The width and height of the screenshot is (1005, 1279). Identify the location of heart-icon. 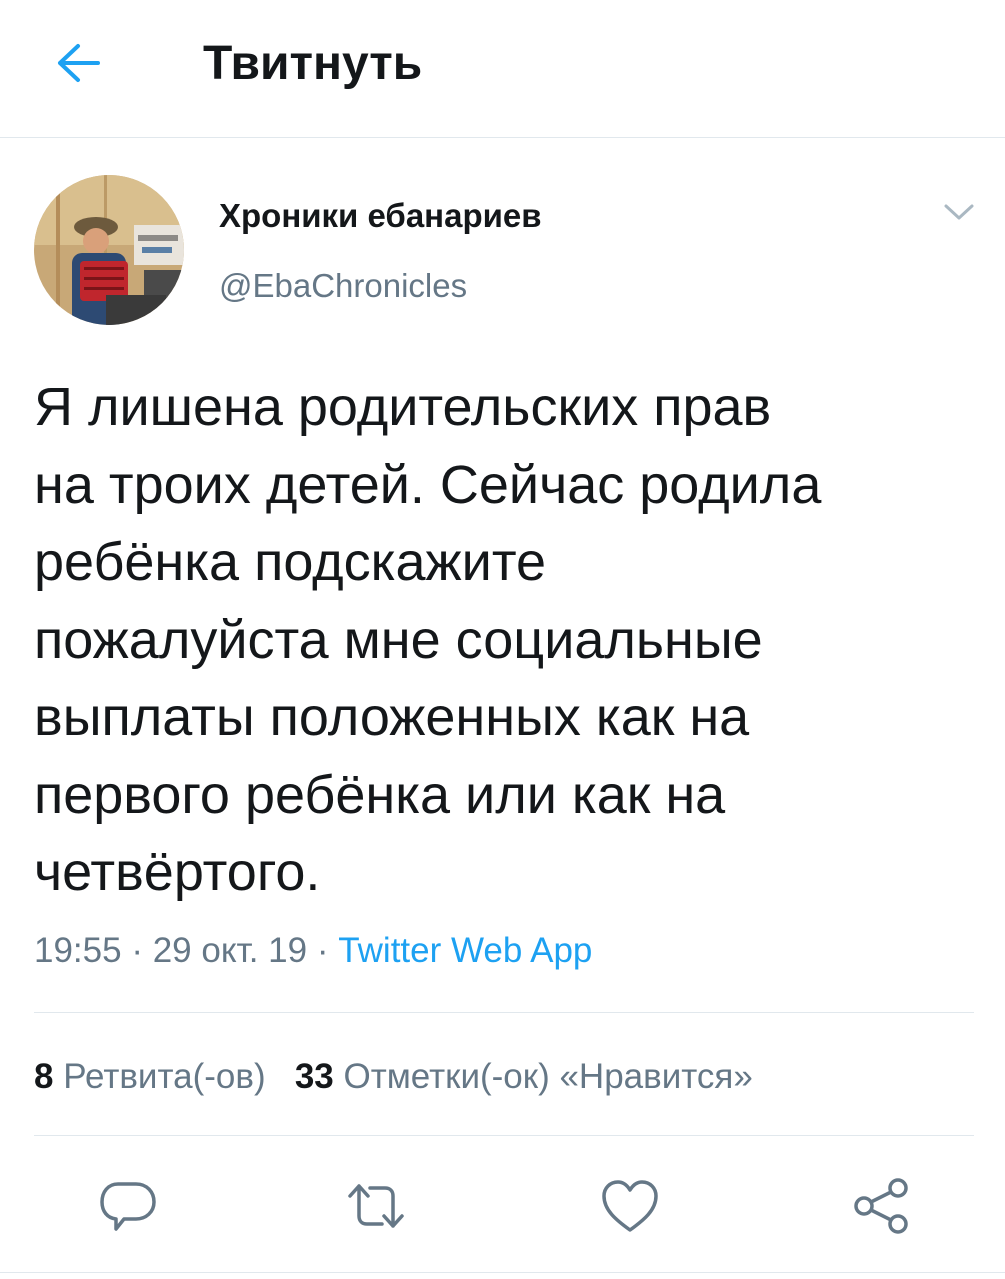
(630, 1206).